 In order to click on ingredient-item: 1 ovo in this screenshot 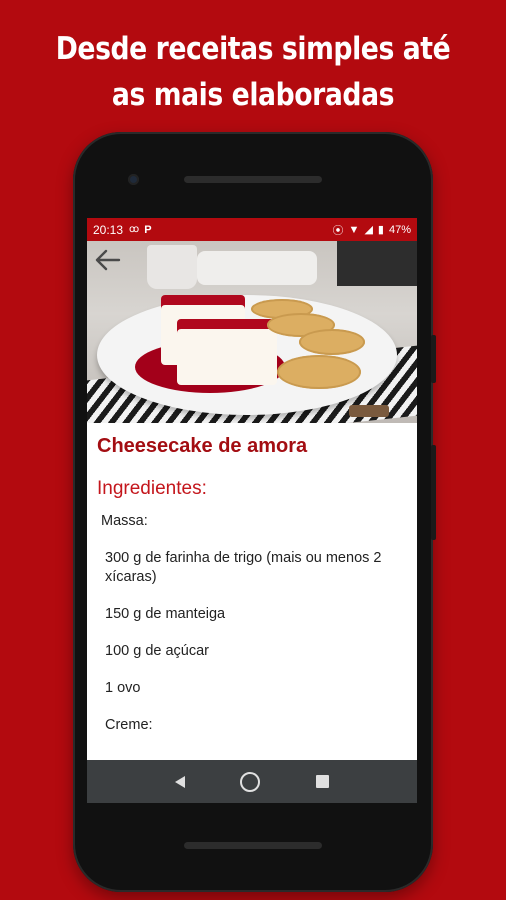, I will do `click(123, 688)`.